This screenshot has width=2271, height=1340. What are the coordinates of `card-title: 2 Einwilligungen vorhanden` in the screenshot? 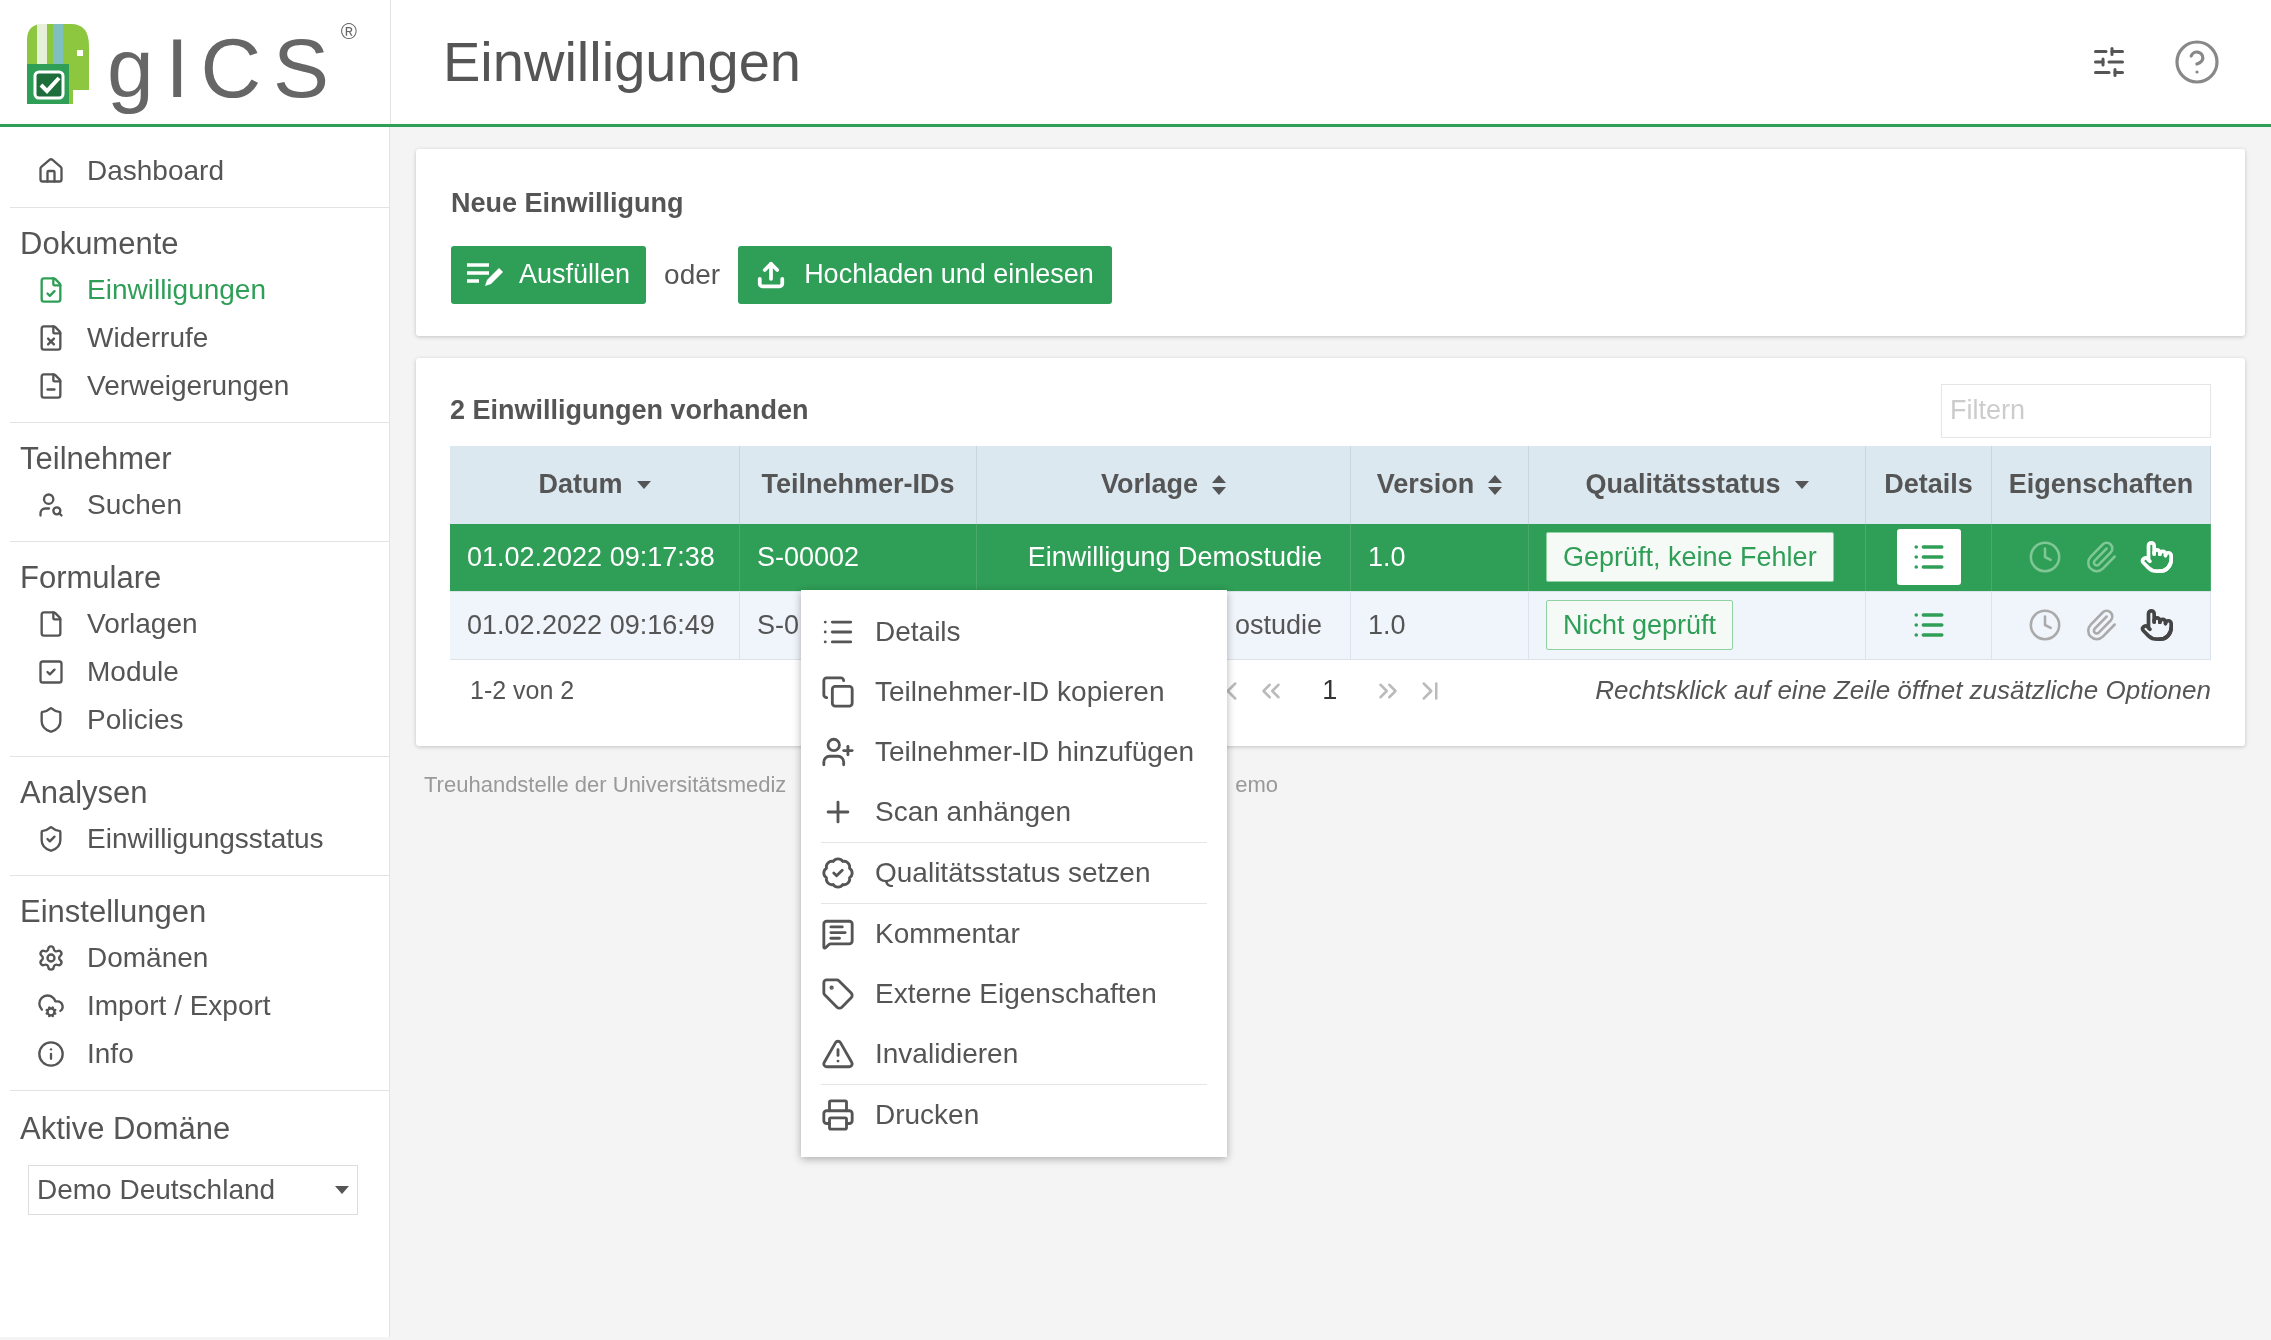 It's located at (630, 411).